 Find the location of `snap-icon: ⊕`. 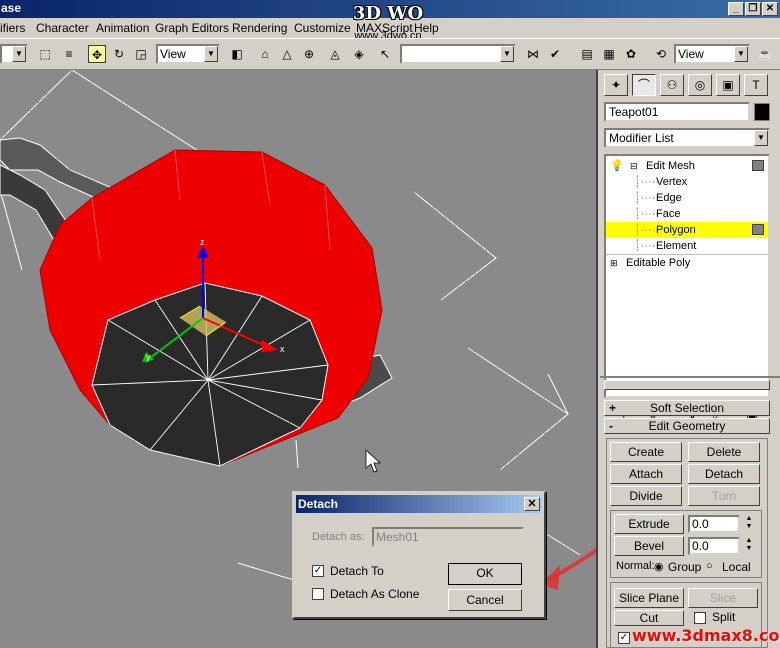

snap-icon: ⊕ is located at coordinates (309, 54).